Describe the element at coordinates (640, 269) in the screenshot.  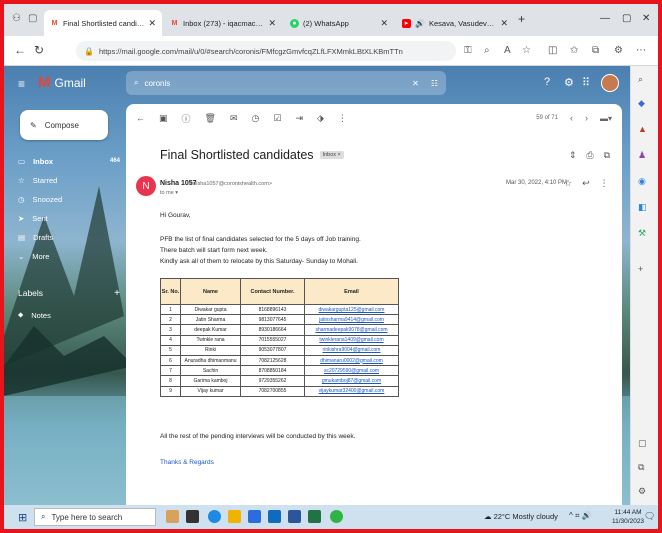
I see `add-icon: +` at that location.